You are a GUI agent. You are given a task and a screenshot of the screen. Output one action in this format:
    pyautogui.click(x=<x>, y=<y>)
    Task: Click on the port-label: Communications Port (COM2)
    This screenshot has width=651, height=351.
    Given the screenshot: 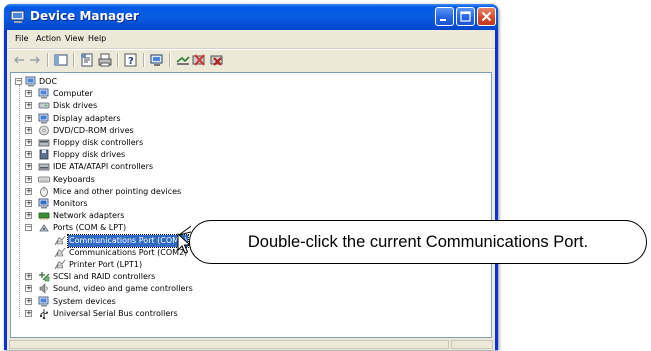 What is the action you would take?
    pyautogui.click(x=128, y=252)
    